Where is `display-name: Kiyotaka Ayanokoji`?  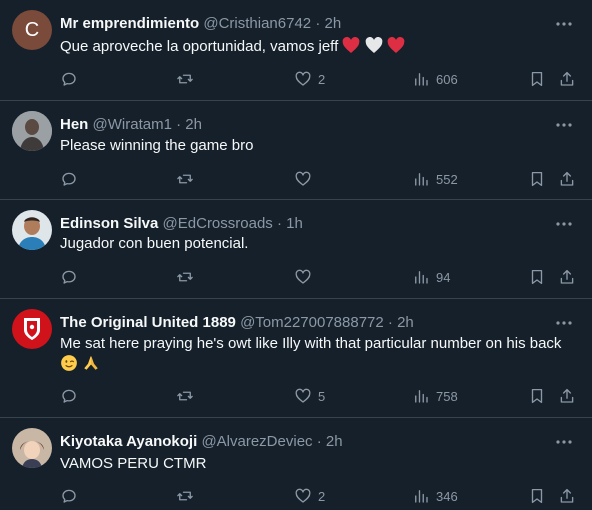
display-name: Kiyotaka Ayanokoji is located at coordinates (128, 441).